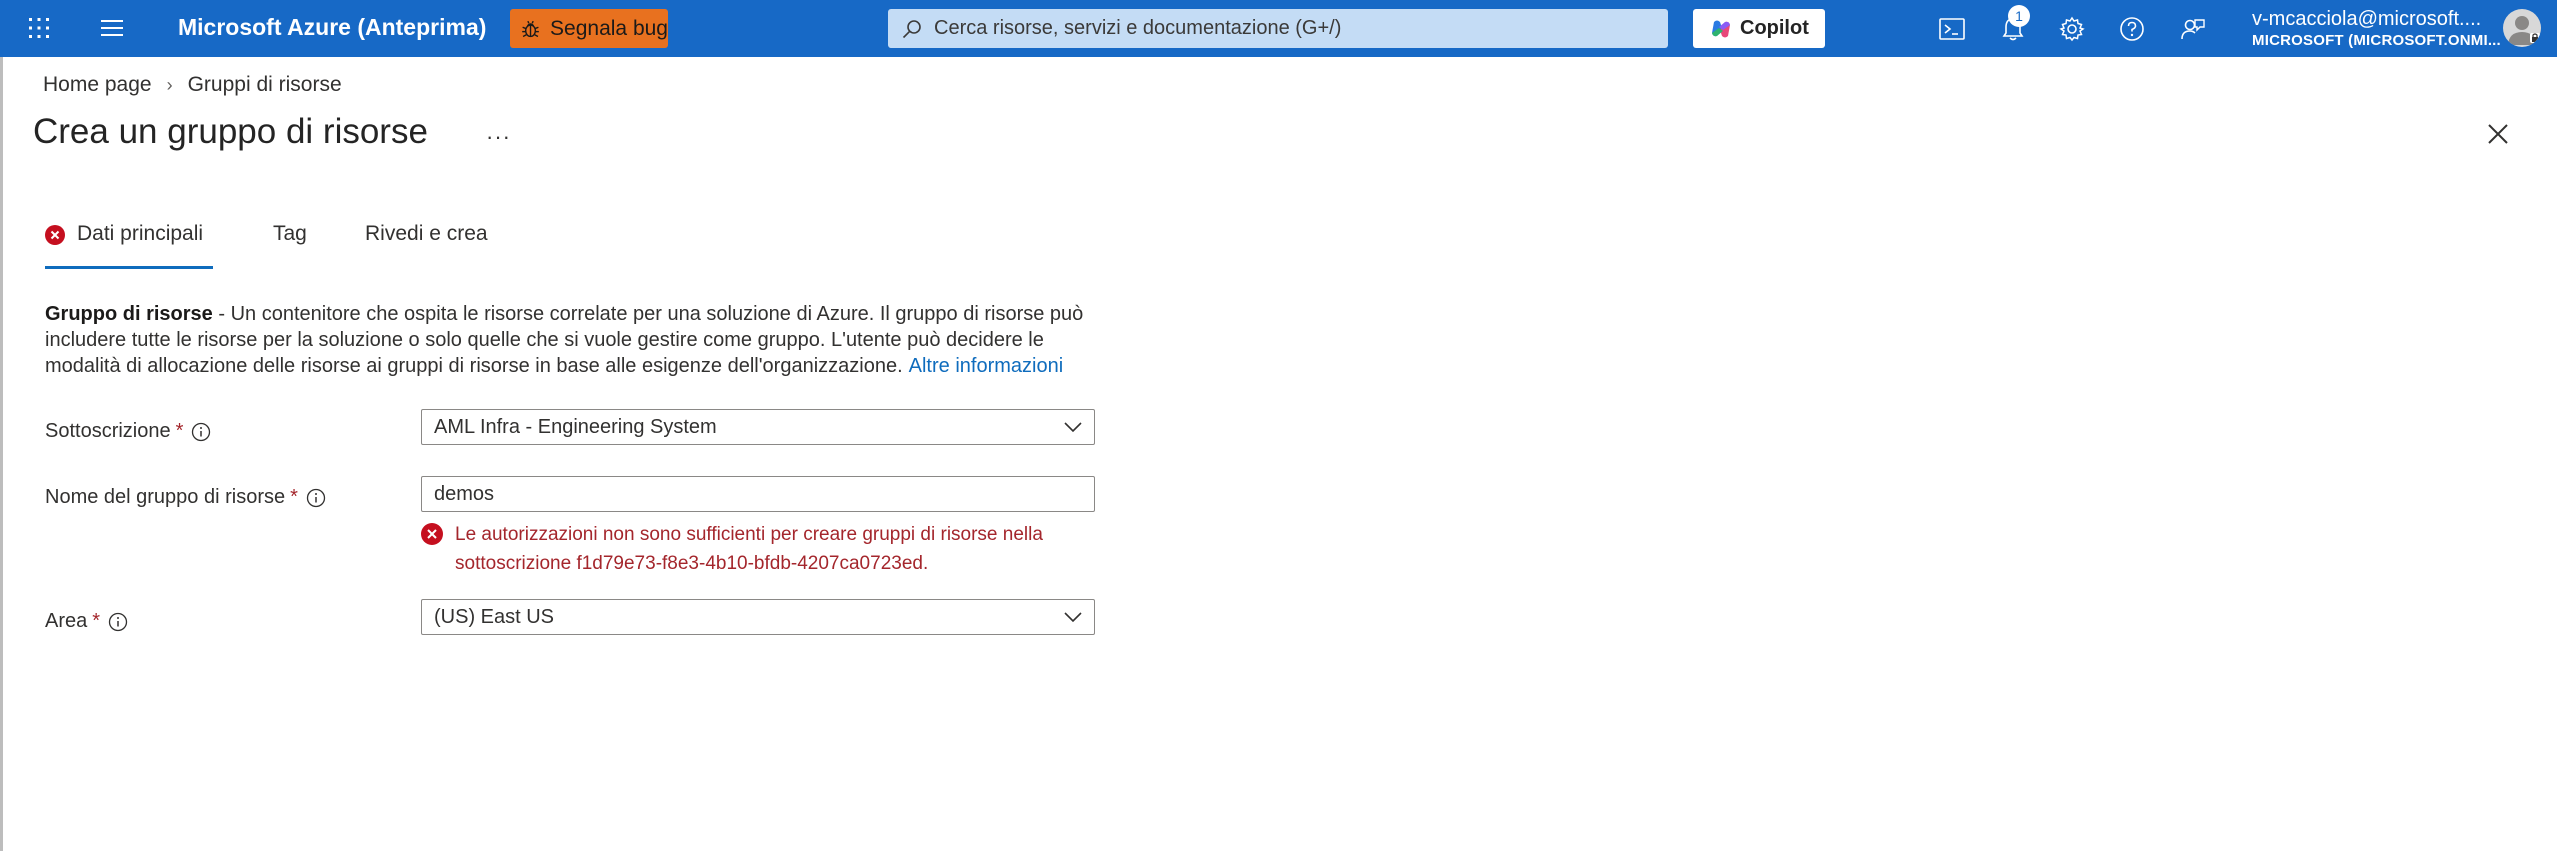 This screenshot has height=851, width=2557. I want to click on search-input, so click(1284, 28).